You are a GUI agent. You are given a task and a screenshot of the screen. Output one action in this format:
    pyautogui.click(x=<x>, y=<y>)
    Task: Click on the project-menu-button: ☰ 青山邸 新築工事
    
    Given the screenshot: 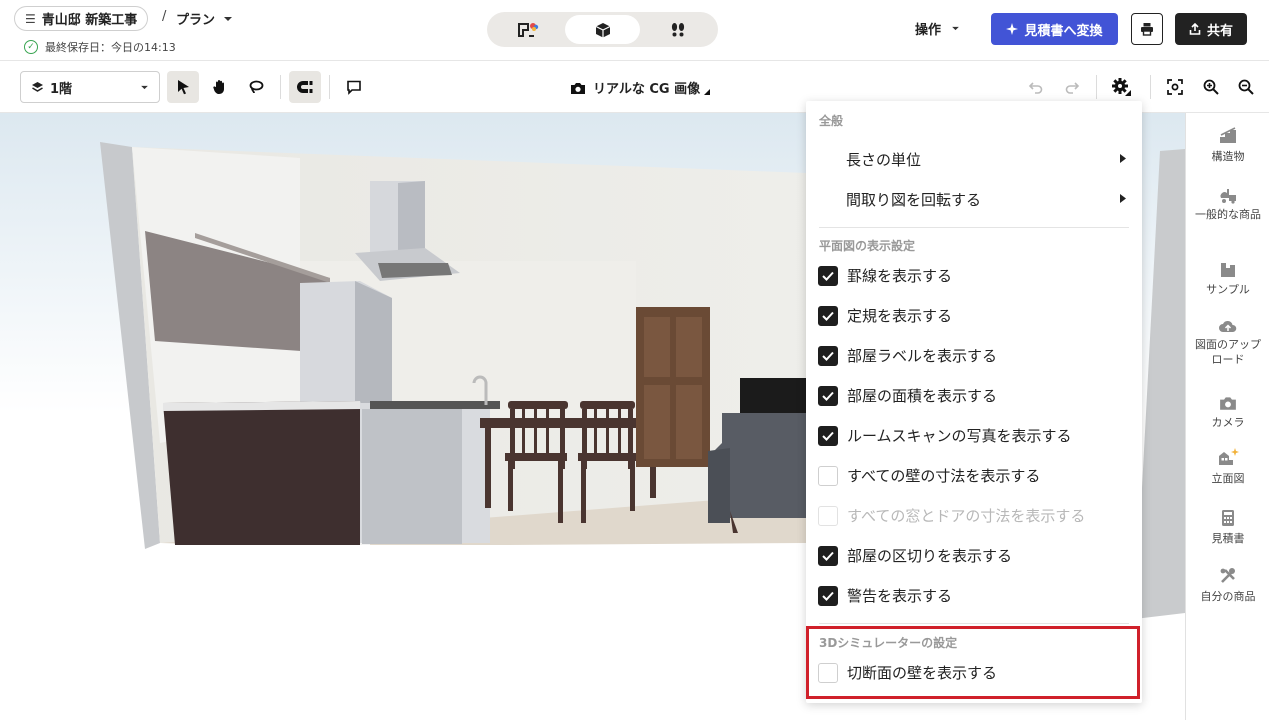 What is the action you would take?
    pyautogui.click(x=81, y=18)
    